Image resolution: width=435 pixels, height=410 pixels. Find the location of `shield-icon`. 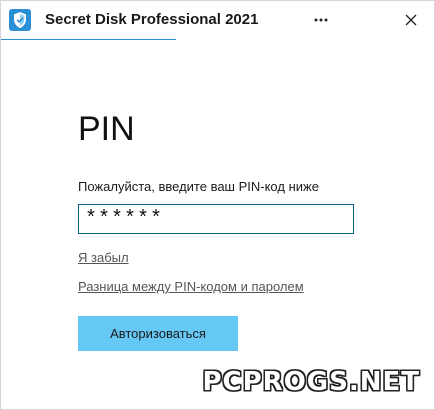

shield-icon is located at coordinates (20, 20).